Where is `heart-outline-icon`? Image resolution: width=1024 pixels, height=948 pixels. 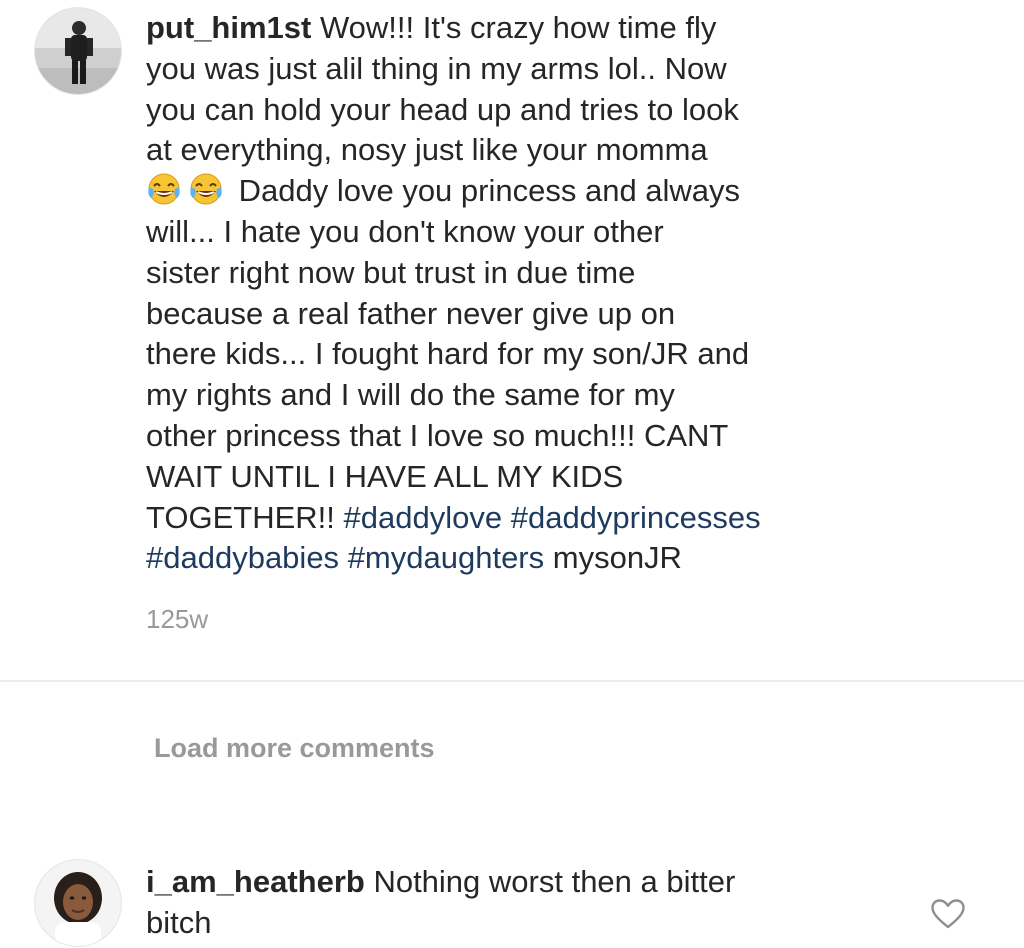
heart-outline-icon is located at coordinates (948, 914).